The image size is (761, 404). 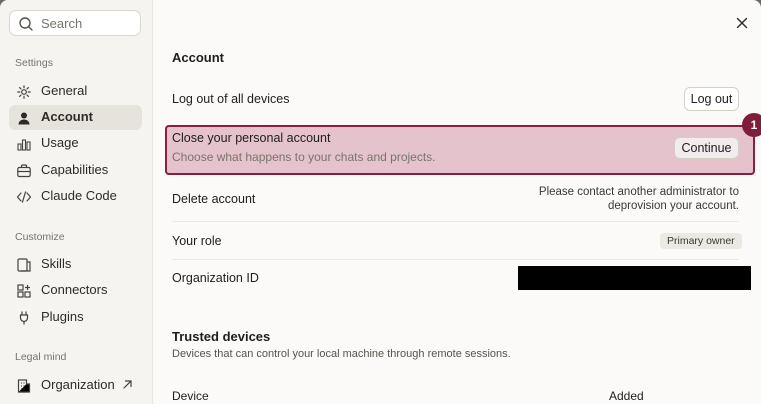 What do you see at coordinates (127, 384) in the screenshot?
I see `external-link-icon` at bounding box center [127, 384].